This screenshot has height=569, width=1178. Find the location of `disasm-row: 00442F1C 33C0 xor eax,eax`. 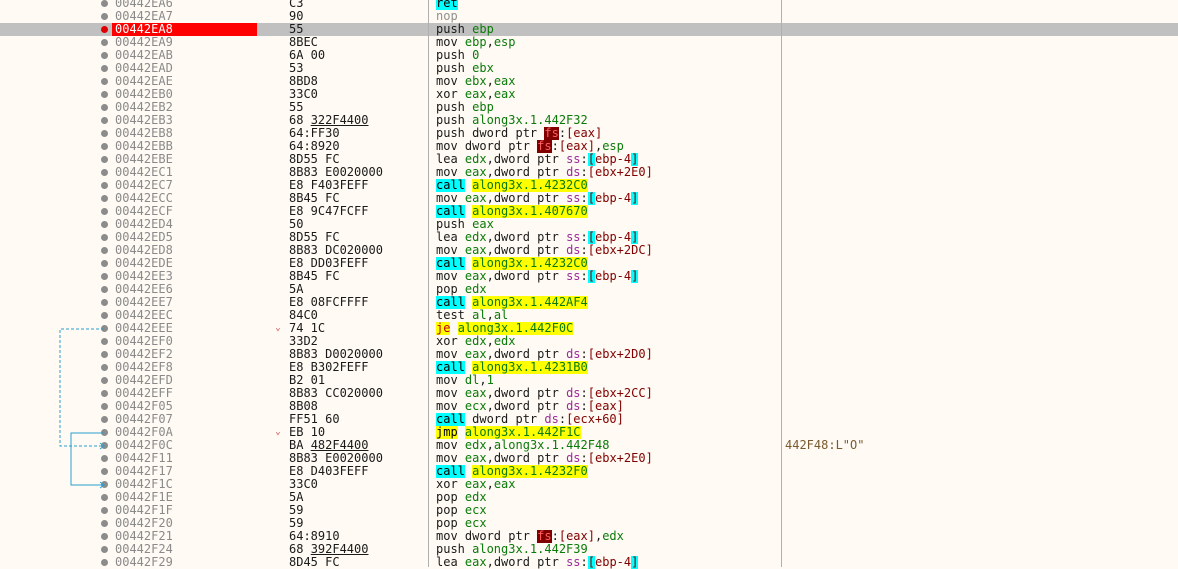

disasm-row: 00442F1C 33C0 xor eax,eax is located at coordinates (589, 484).